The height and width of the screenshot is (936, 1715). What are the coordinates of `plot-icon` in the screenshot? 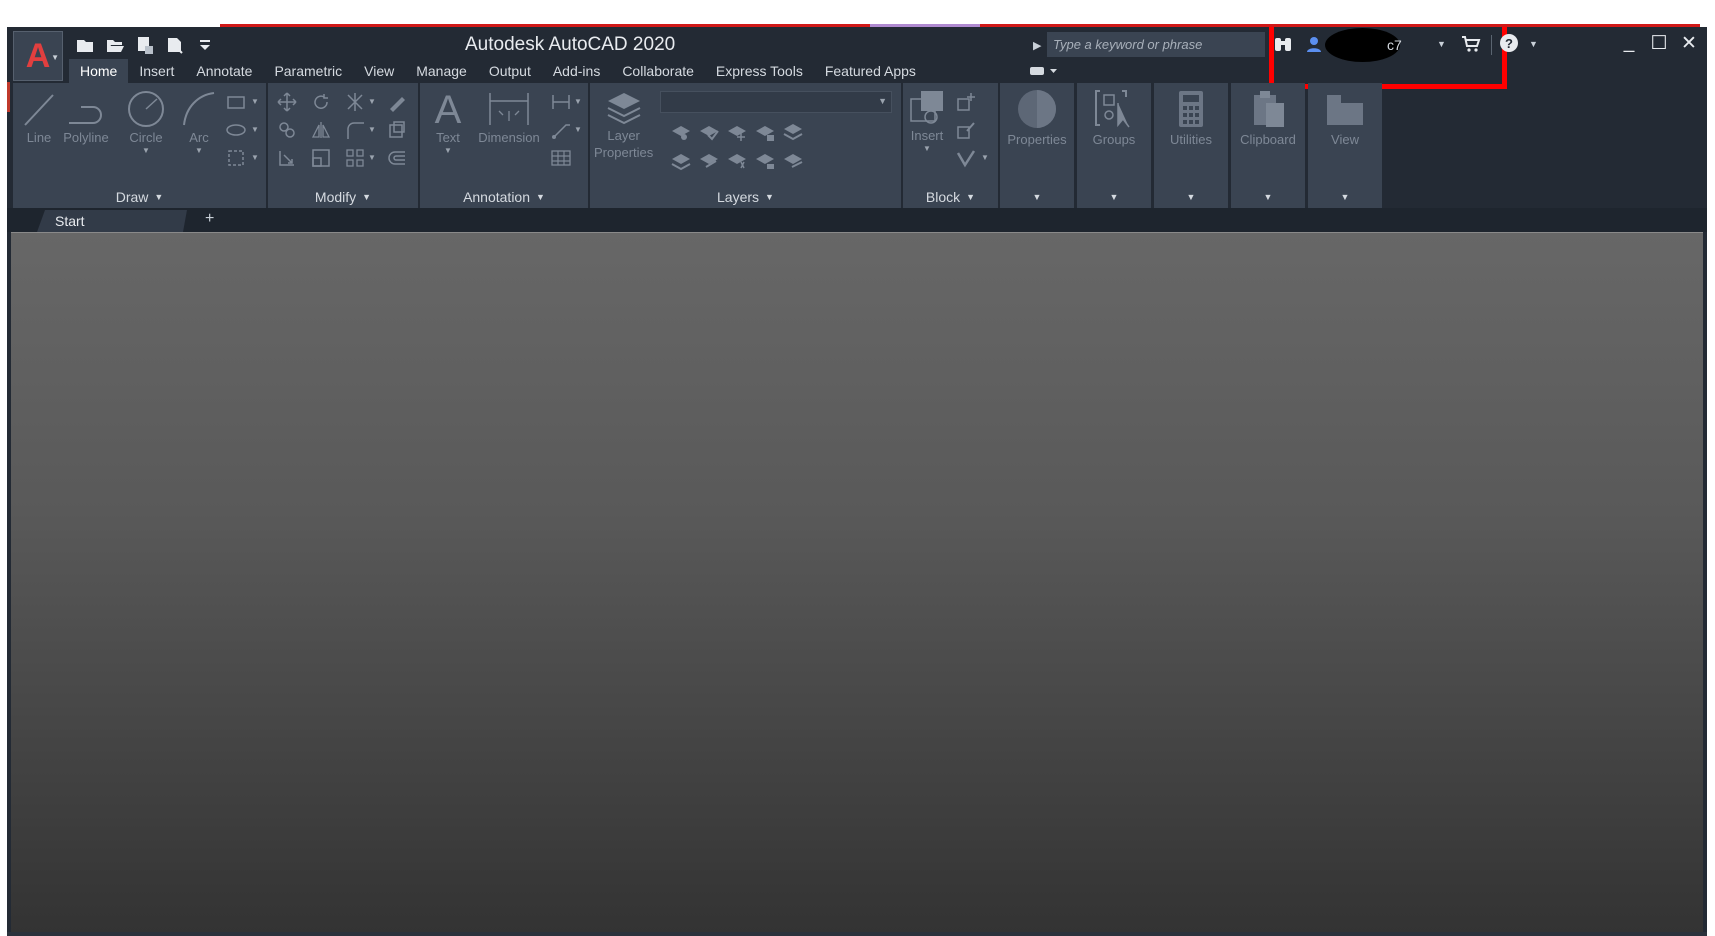 It's located at (175, 45).